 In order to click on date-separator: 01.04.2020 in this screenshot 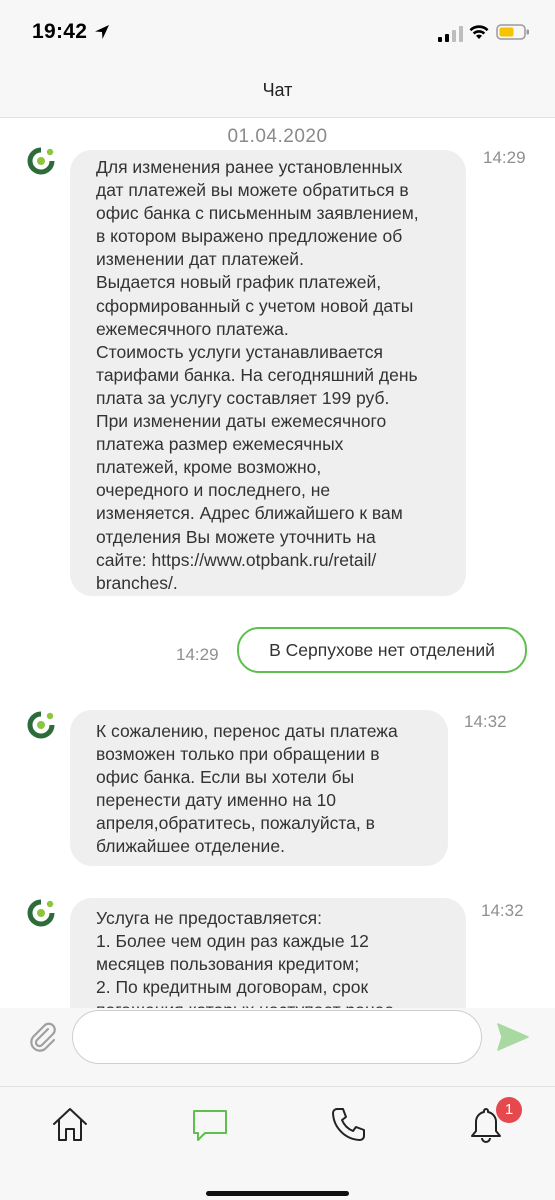, I will do `click(277, 136)`.